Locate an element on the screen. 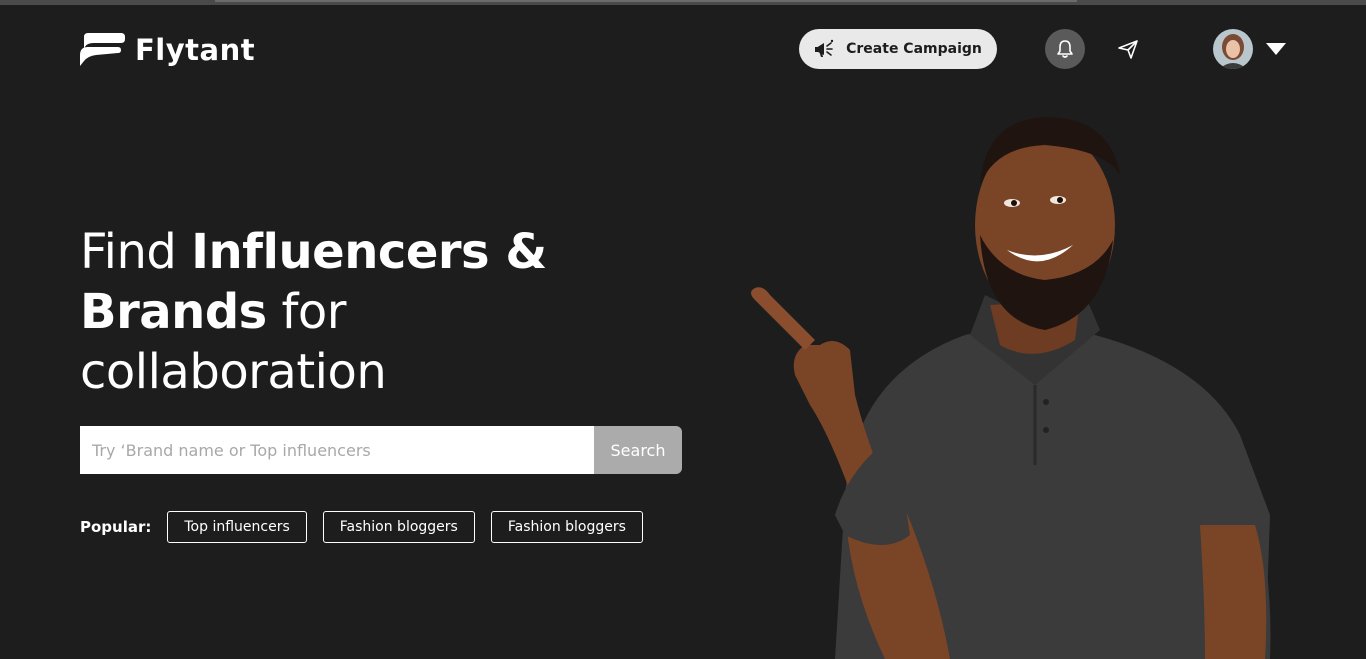  create-campaign-label: Create Campaign is located at coordinates (914, 49).